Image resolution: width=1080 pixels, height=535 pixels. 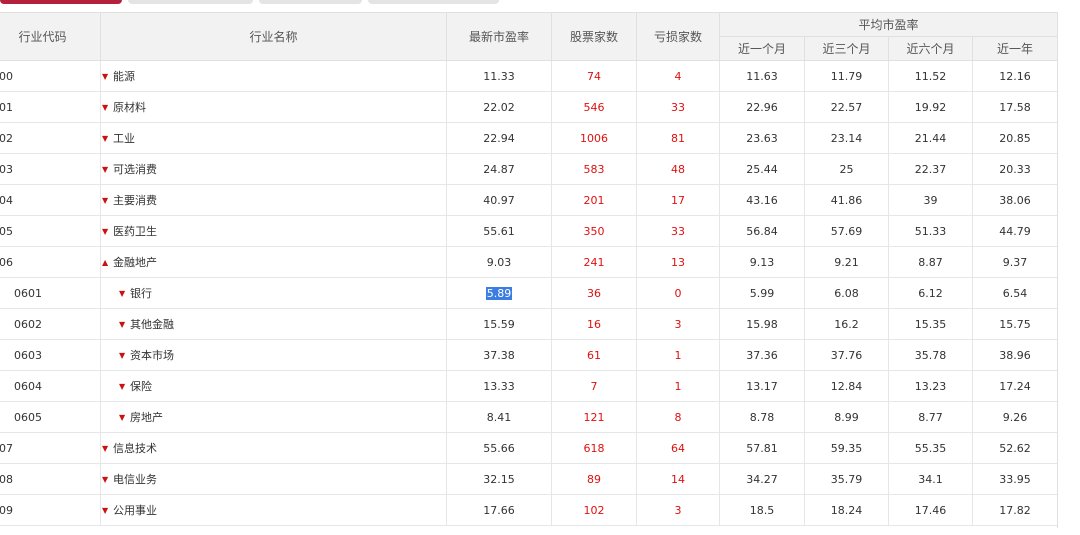 I want to click on avg-6m-cell: 6.12, so click(x=930, y=293).